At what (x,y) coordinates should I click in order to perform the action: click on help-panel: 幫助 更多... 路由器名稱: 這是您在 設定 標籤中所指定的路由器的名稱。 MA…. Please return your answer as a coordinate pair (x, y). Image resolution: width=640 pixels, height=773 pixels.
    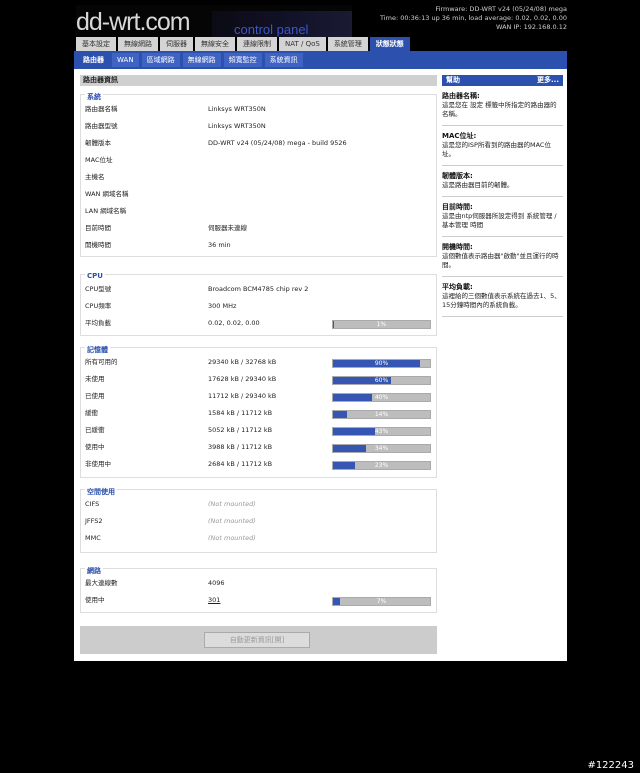
    Looking at the image, I should click on (502, 196).